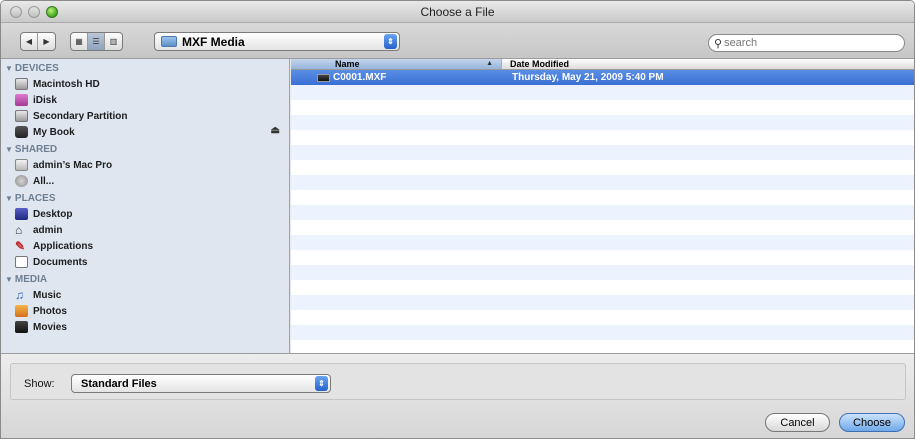 The image size is (915, 439). Describe the element at coordinates (119, 383) in the screenshot. I see `show-popup-value: Standard Files` at that location.